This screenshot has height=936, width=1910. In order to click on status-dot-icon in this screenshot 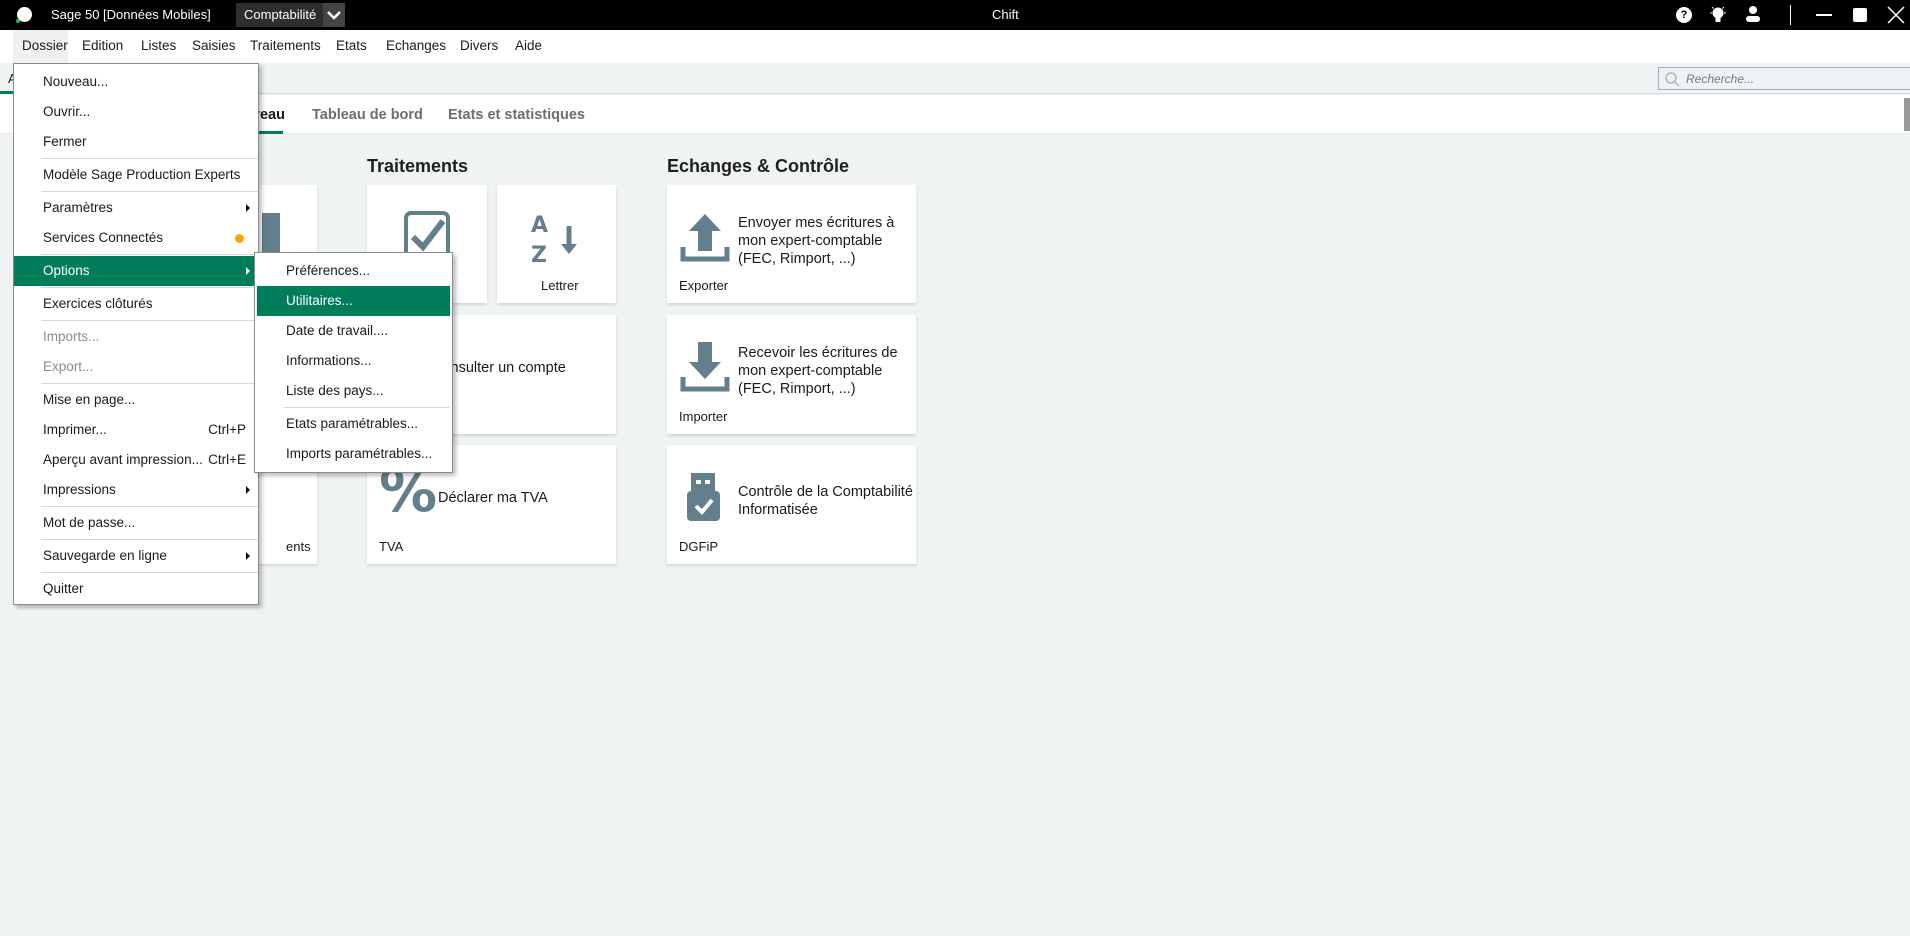, I will do `click(239, 238)`.